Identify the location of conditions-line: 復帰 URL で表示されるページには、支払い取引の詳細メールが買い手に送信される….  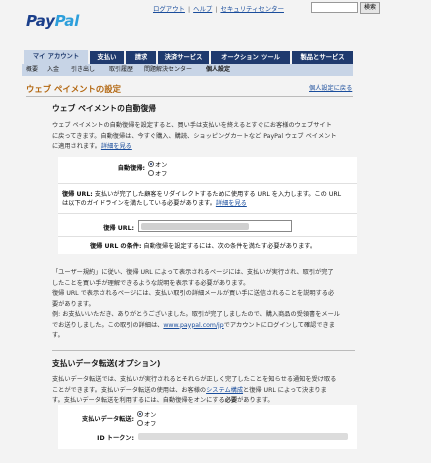
(193, 293).